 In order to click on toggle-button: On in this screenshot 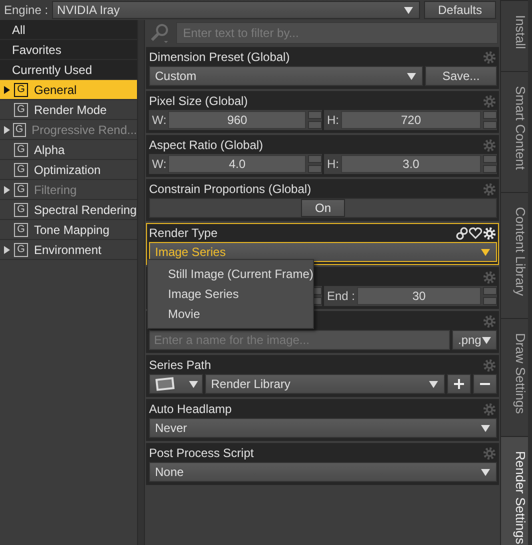, I will do `click(323, 208)`.